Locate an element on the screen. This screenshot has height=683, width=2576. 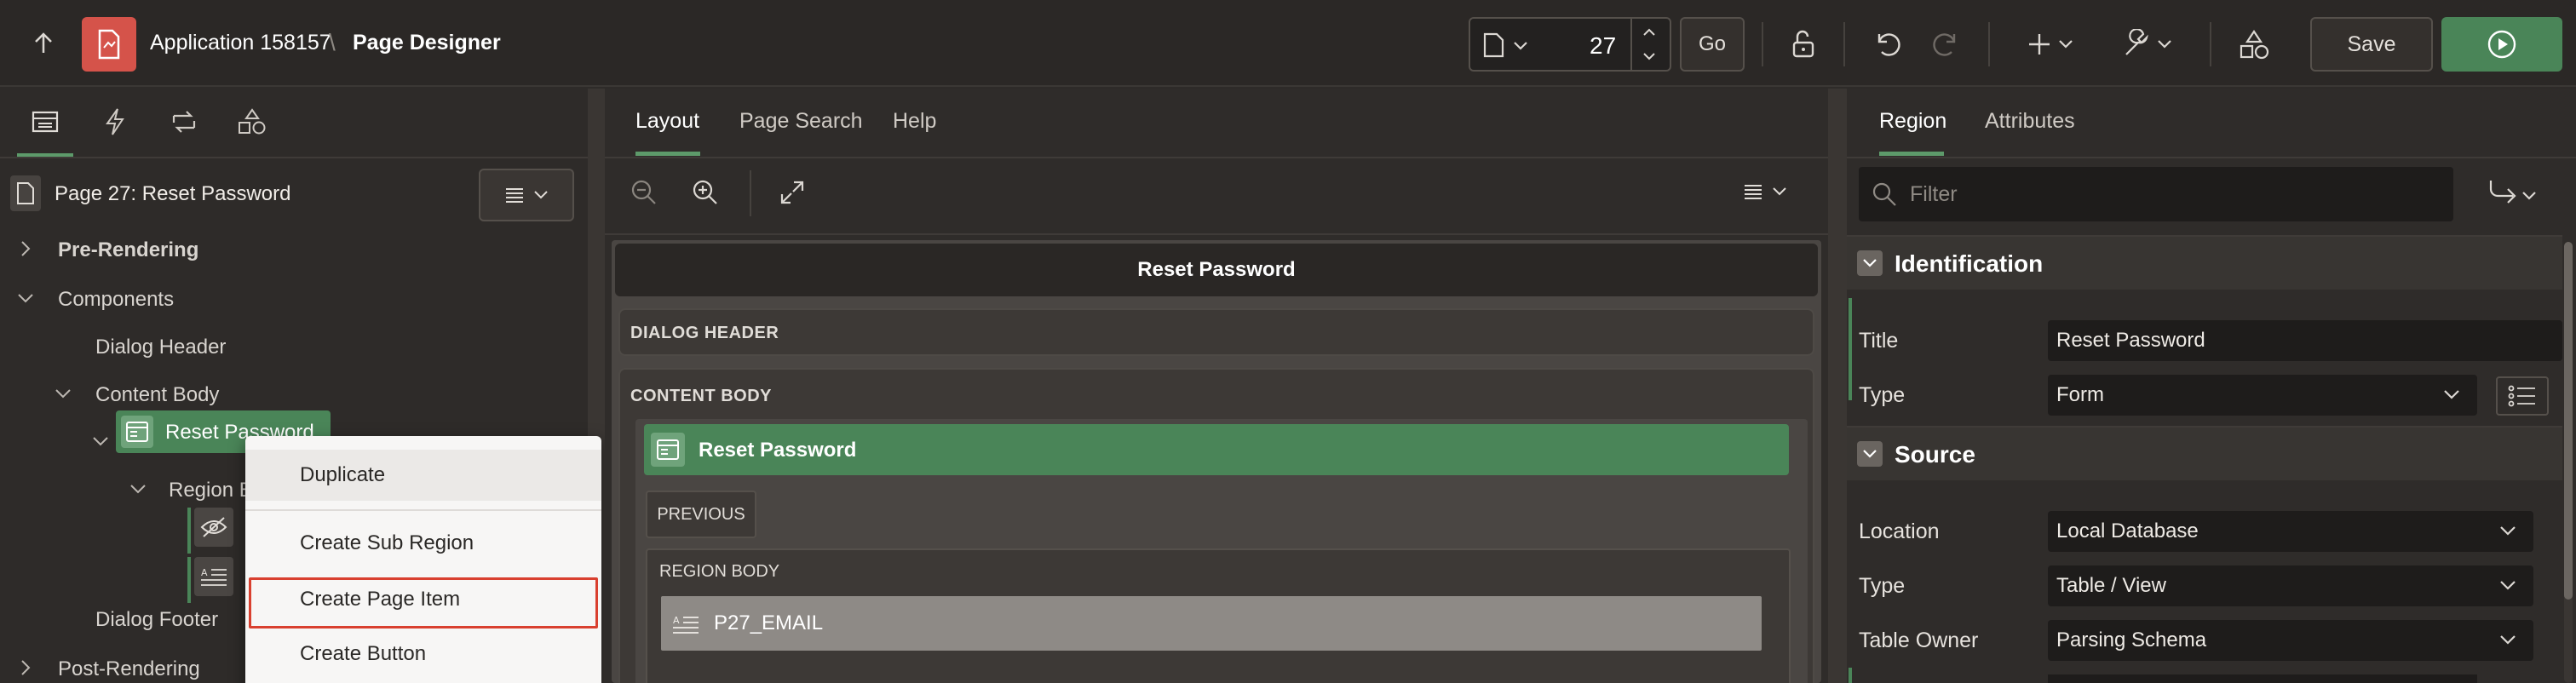
filter-input: Filter is located at coordinates (2156, 194).